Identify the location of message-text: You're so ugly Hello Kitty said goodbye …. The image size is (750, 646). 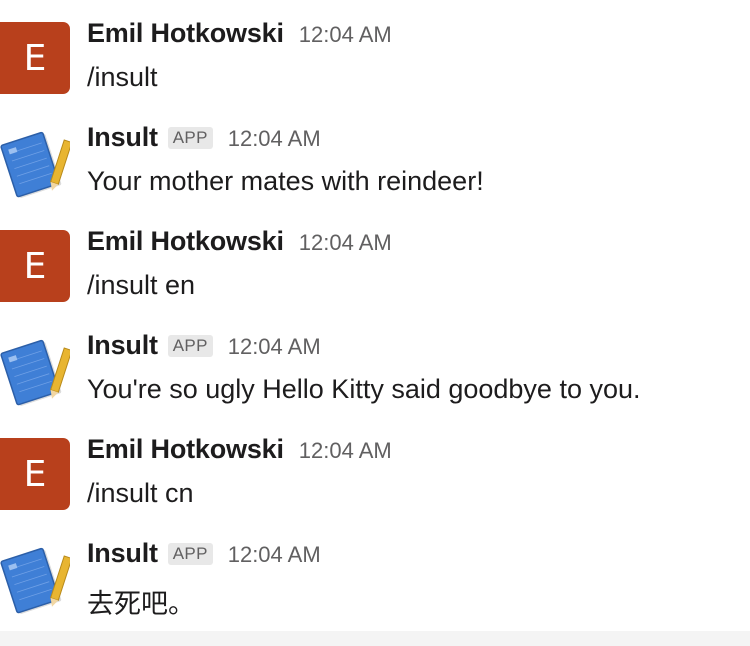
(364, 389).